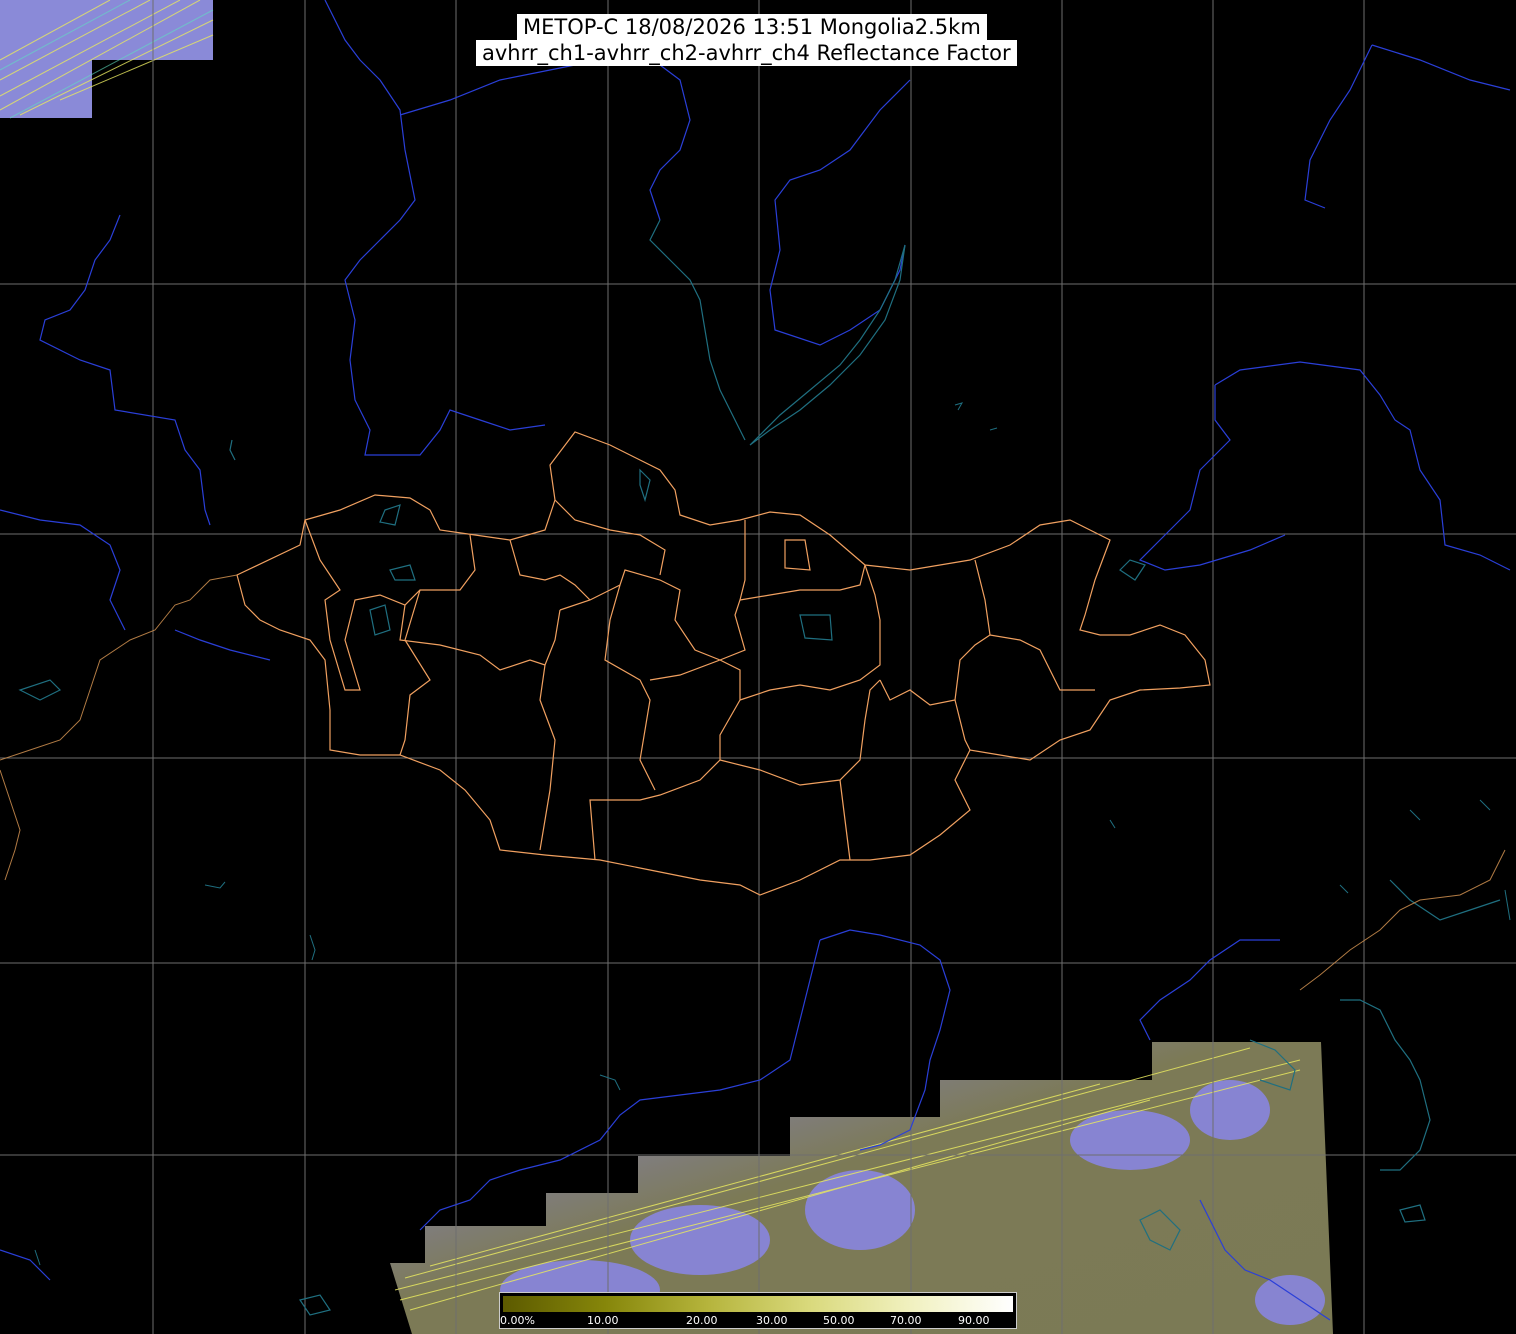  What do you see at coordinates (758, 1304) in the screenshot?
I see `legend-colorbar` at bounding box center [758, 1304].